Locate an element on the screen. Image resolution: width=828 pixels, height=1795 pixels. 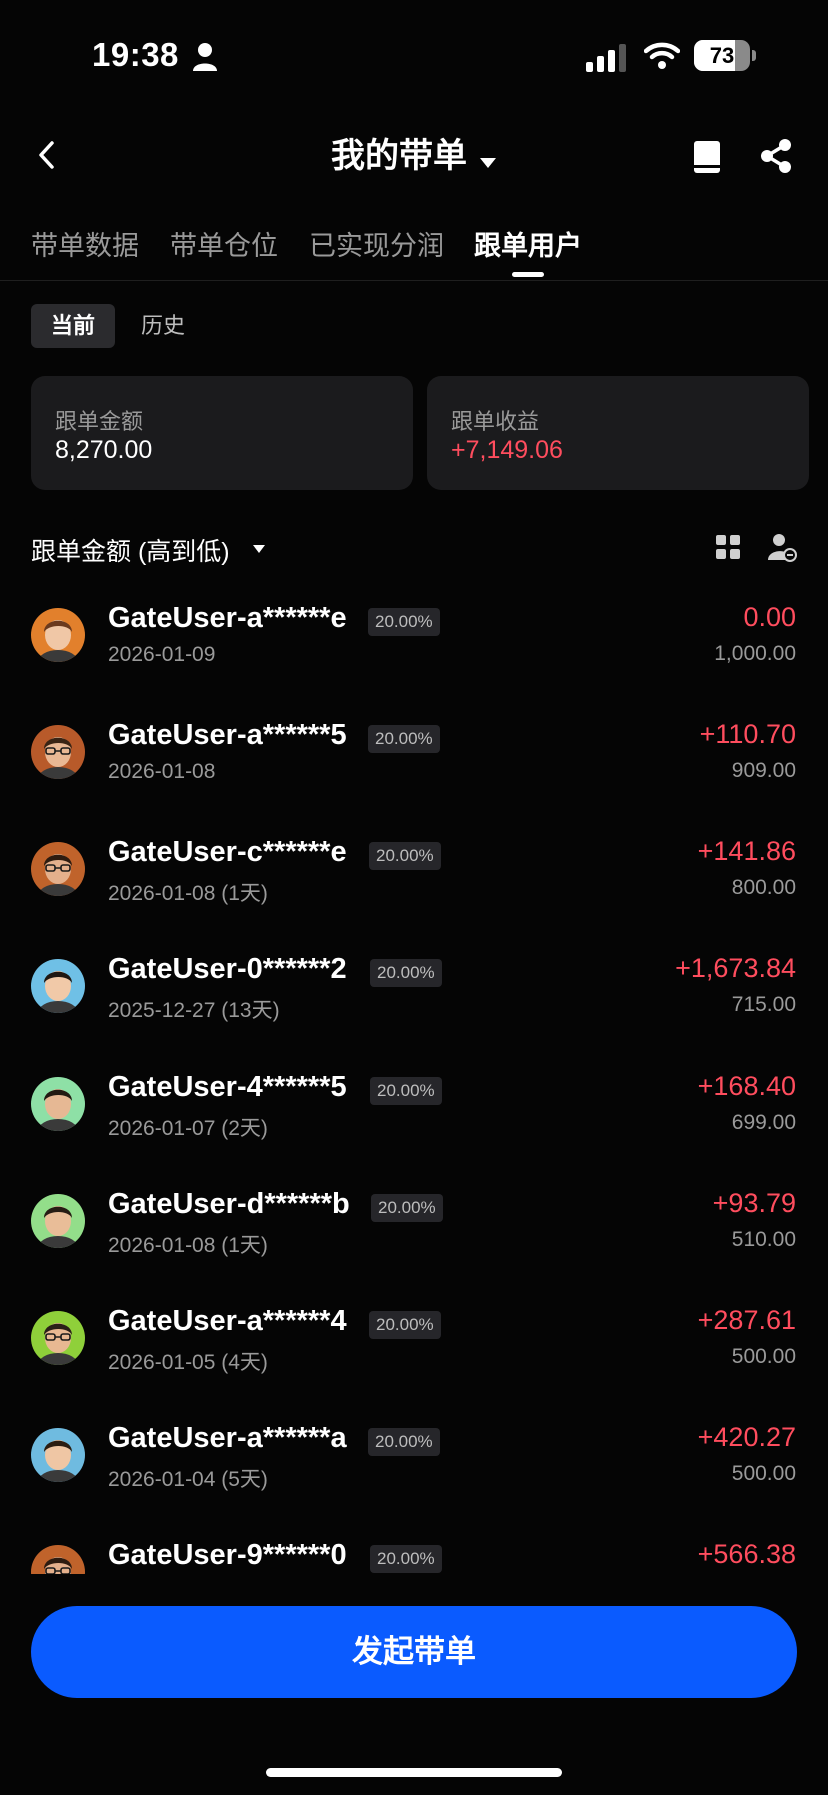
follow-profit: +420.27 is located at coordinates (746, 1437).